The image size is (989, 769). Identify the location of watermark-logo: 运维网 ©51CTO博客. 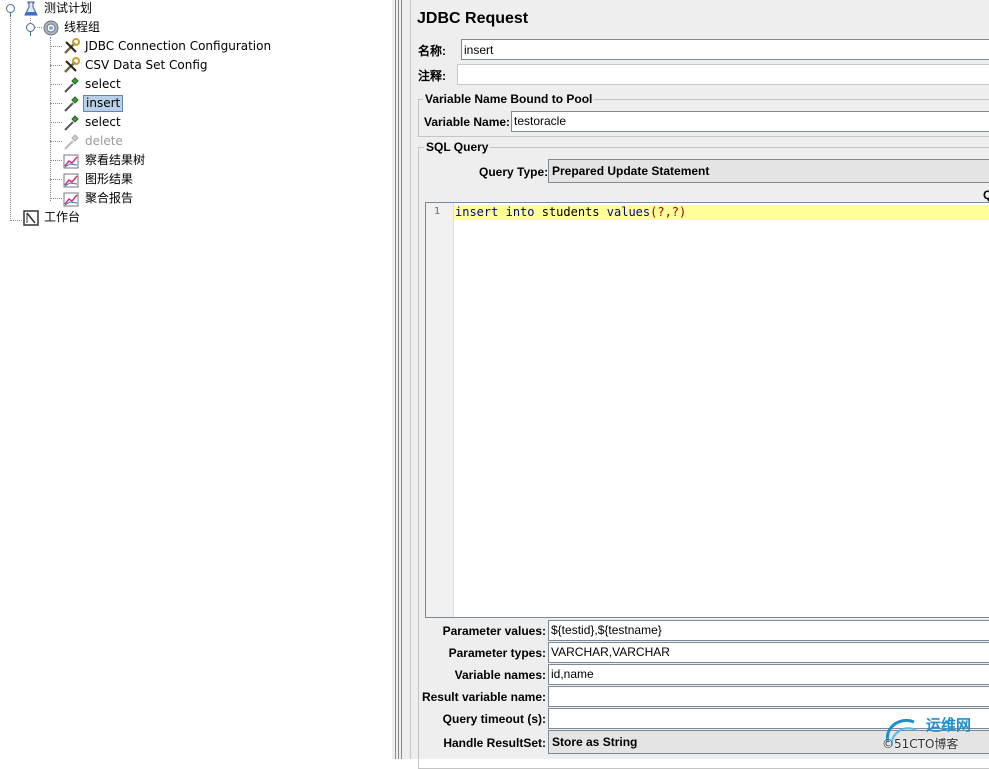
(932, 735).